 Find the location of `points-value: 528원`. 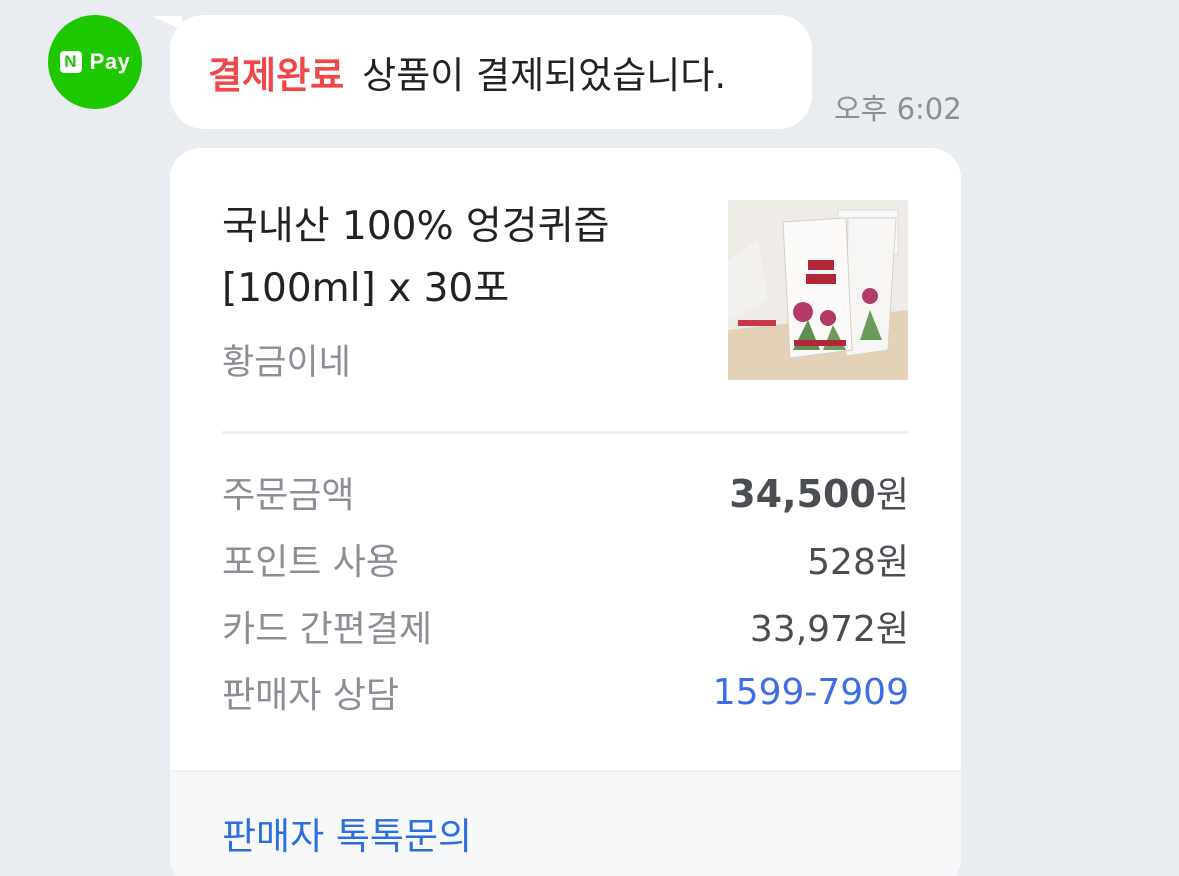

points-value: 528원 is located at coordinates (858, 562).